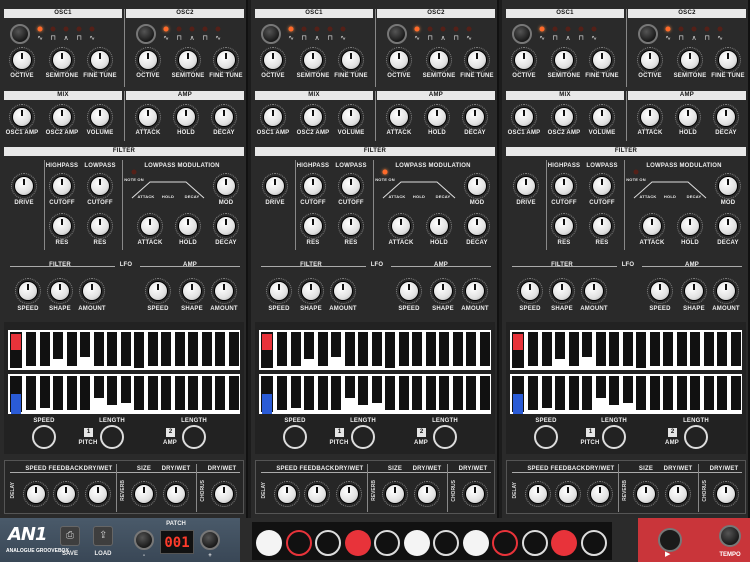 This screenshot has height=562, width=750. Describe the element at coordinates (730, 536) in the screenshot. I see `tempo-knob` at that location.